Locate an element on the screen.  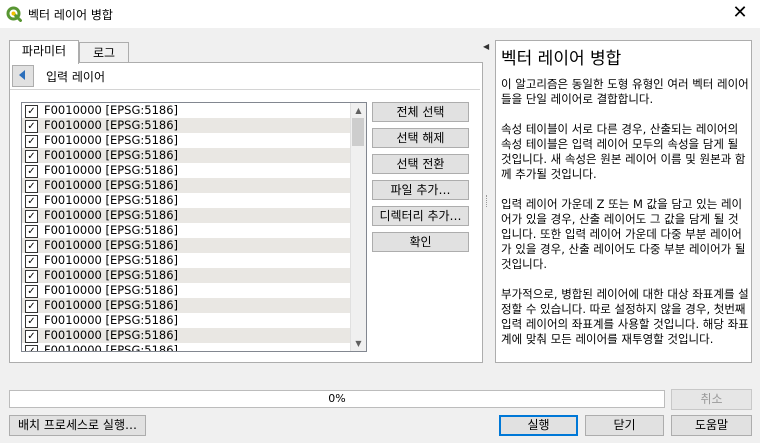
scroll-up-icon: ▲ is located at coordinates (358, 110).